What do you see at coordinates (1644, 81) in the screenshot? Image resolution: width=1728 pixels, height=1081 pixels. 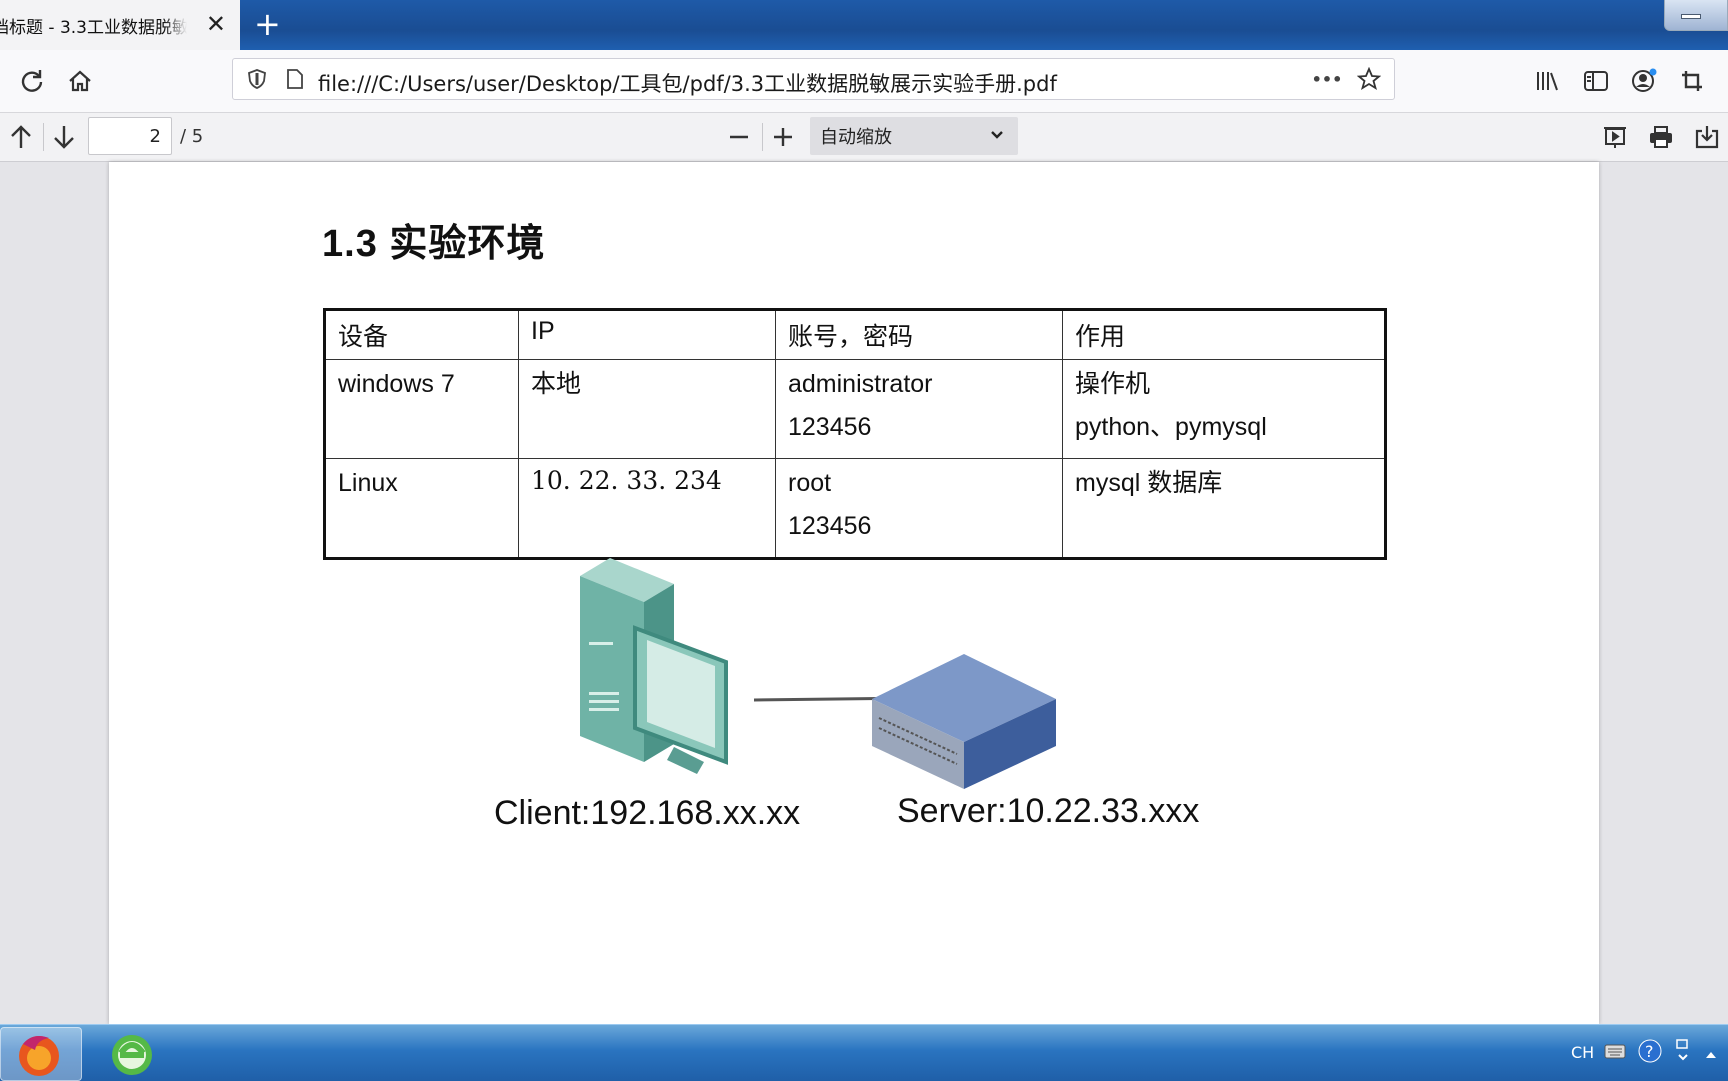 I see `account-icon` at bounding box center [1644, 81].